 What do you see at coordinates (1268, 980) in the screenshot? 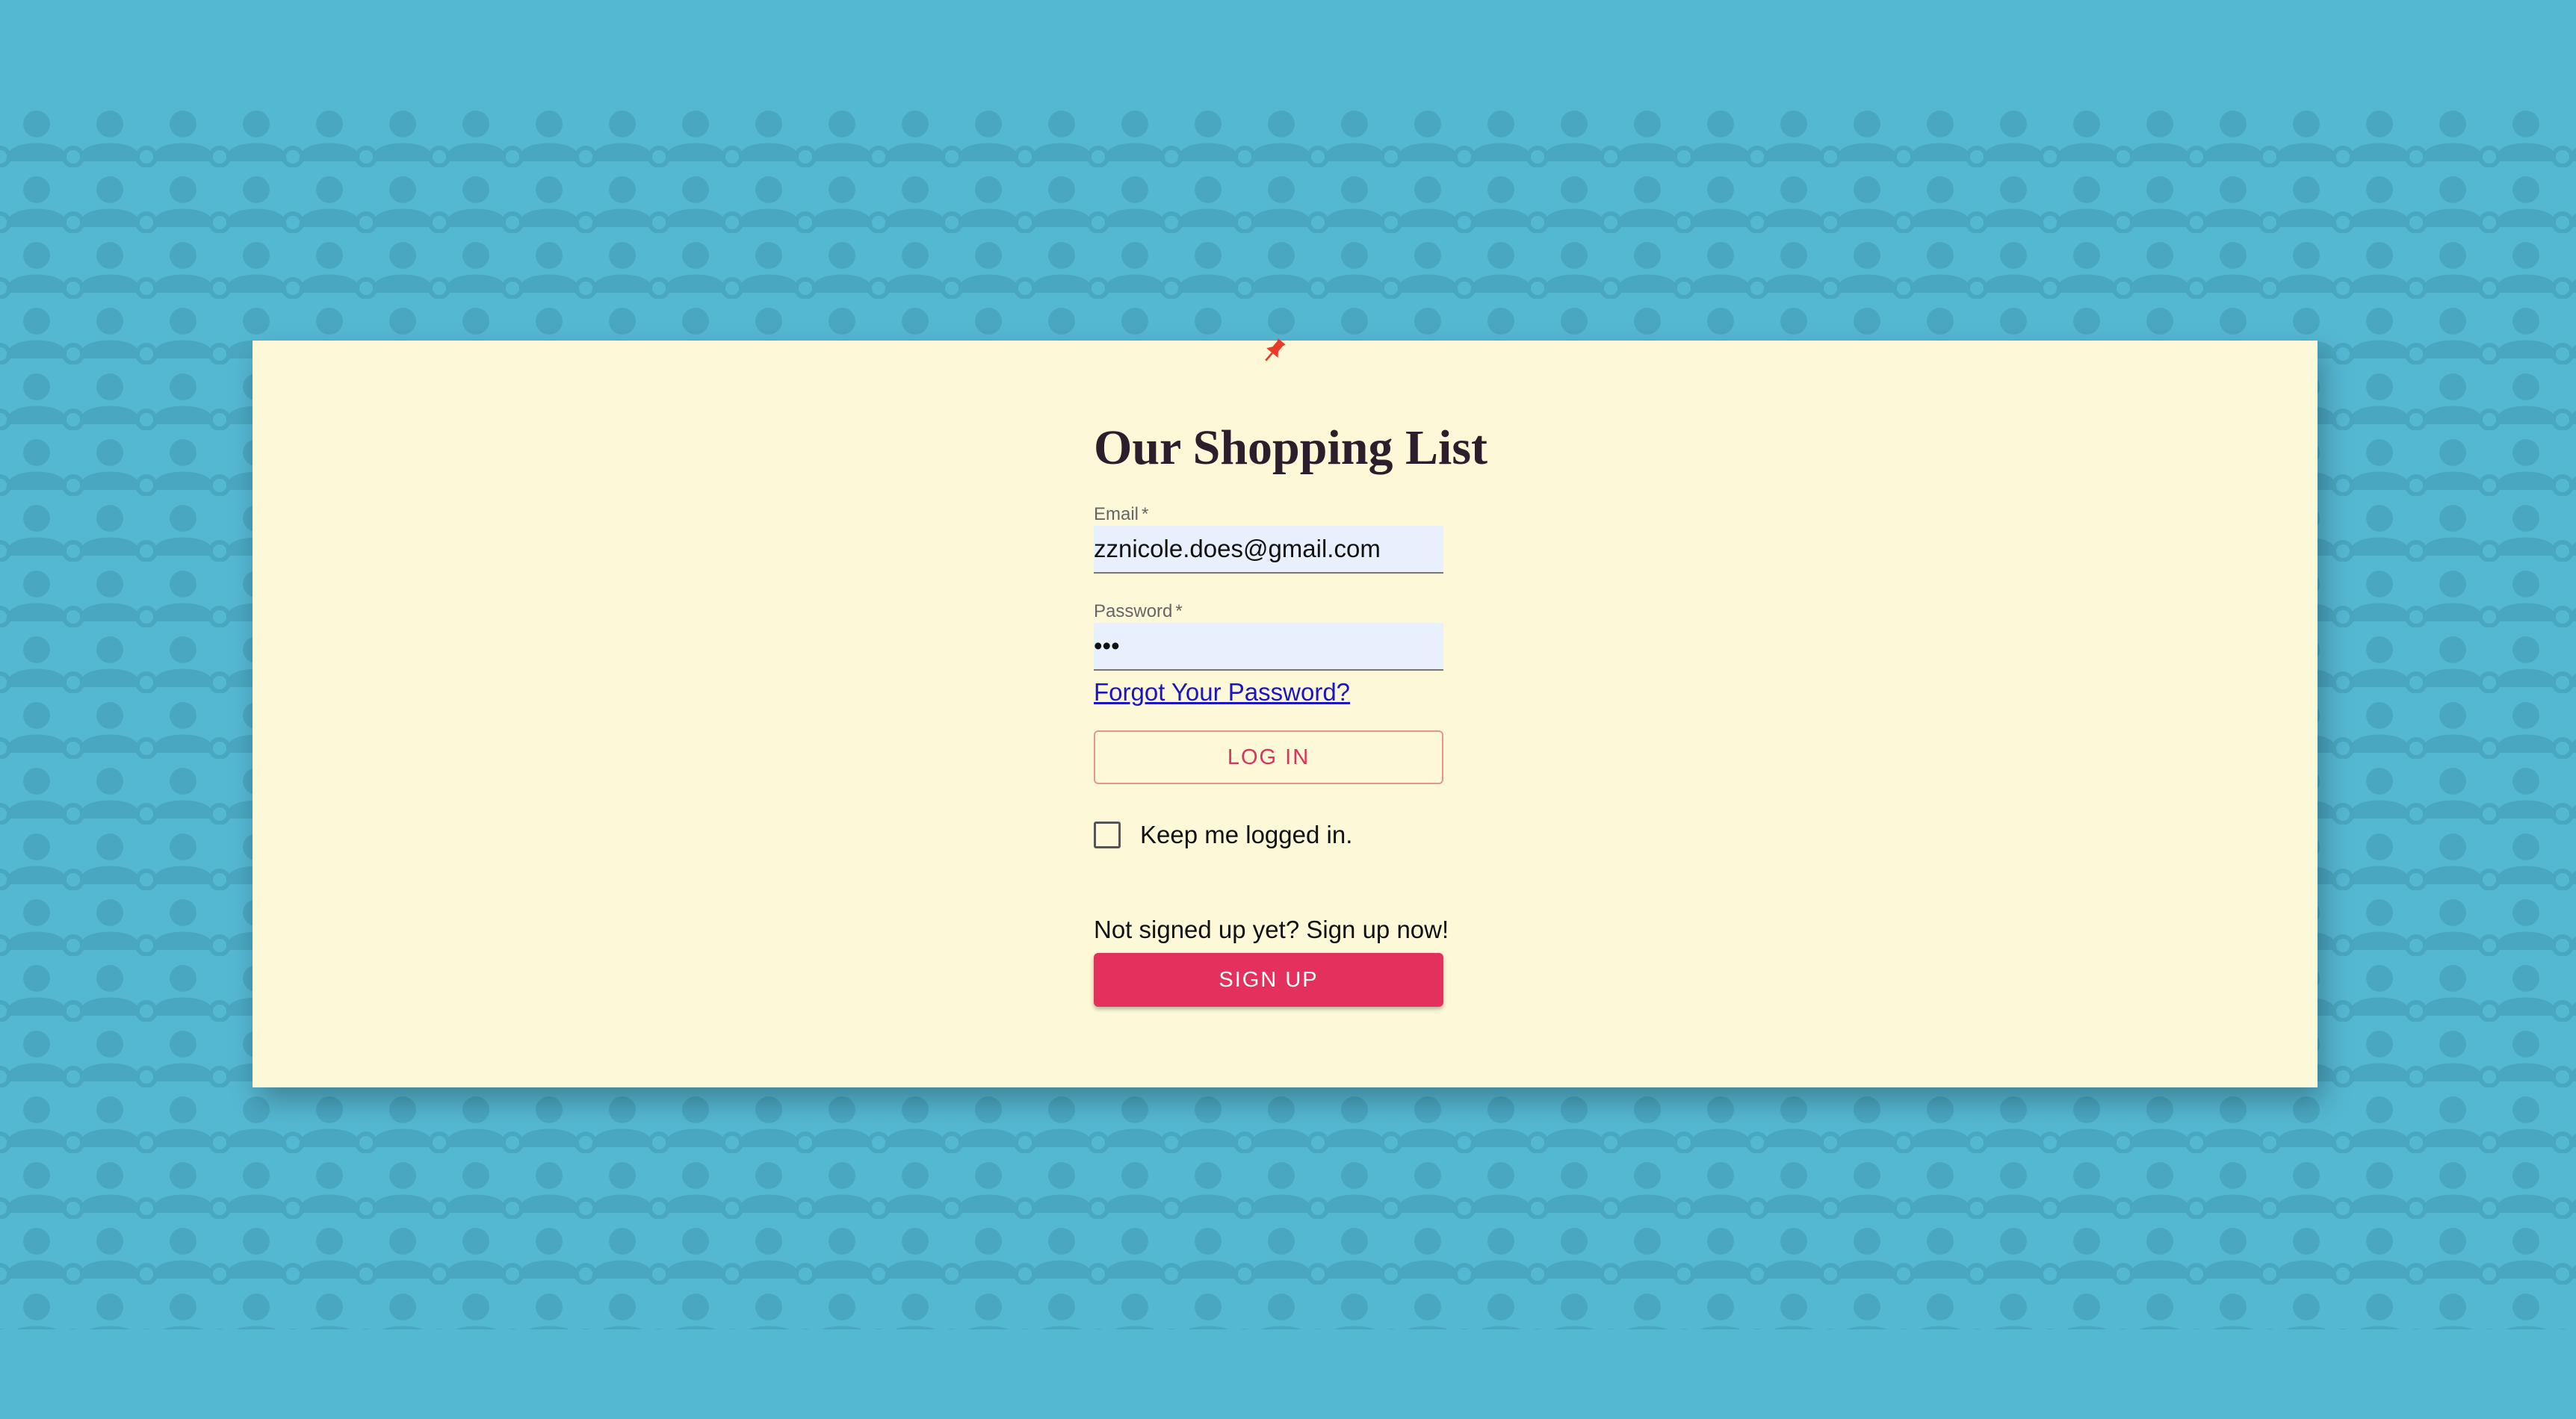
I see `signup-button: SIGN UP` at bounding box center [1268, 980].